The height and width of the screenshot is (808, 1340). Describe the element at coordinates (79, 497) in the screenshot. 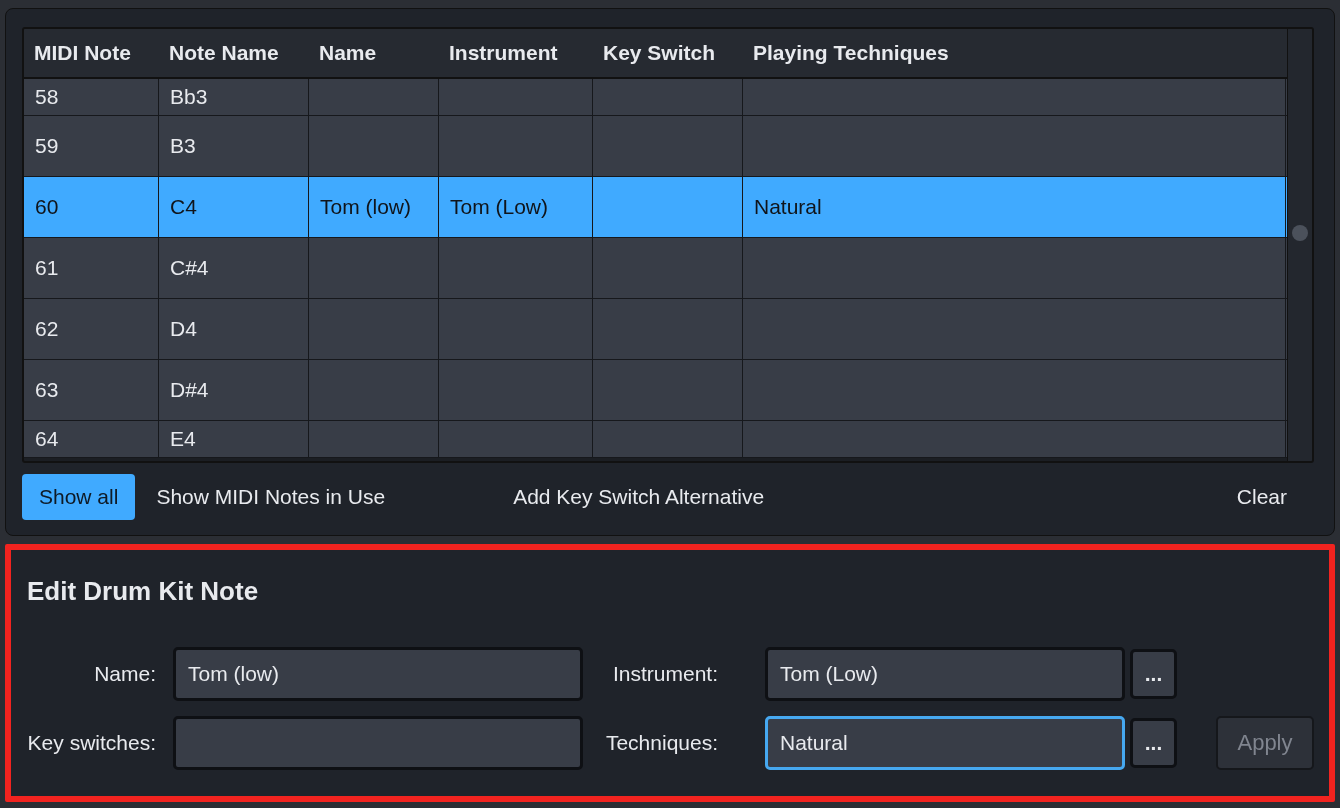

I see `filter-button: Show all` at that location.